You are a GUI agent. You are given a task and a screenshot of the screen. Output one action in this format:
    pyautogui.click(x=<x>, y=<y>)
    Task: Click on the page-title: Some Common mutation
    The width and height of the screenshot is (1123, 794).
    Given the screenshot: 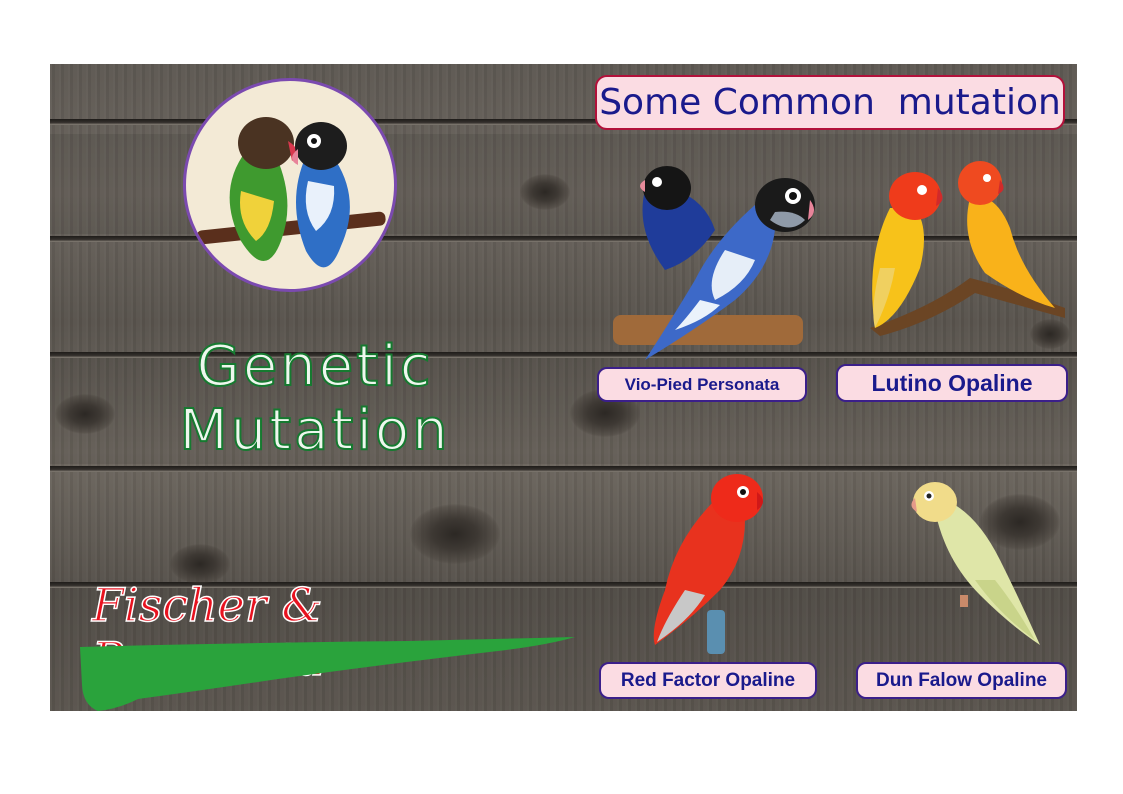 What is the action you would take?
    pyautogui.click(x=830, y=102)
    